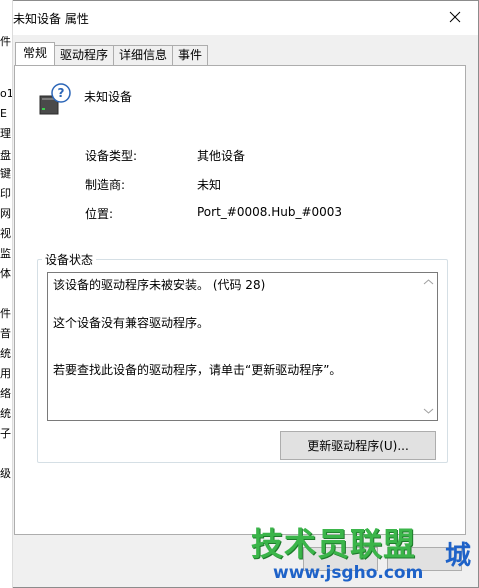 The height and width of the screenshot is (588, 479). I want to click on bg-text-fragment: 体, so click(5, 274).